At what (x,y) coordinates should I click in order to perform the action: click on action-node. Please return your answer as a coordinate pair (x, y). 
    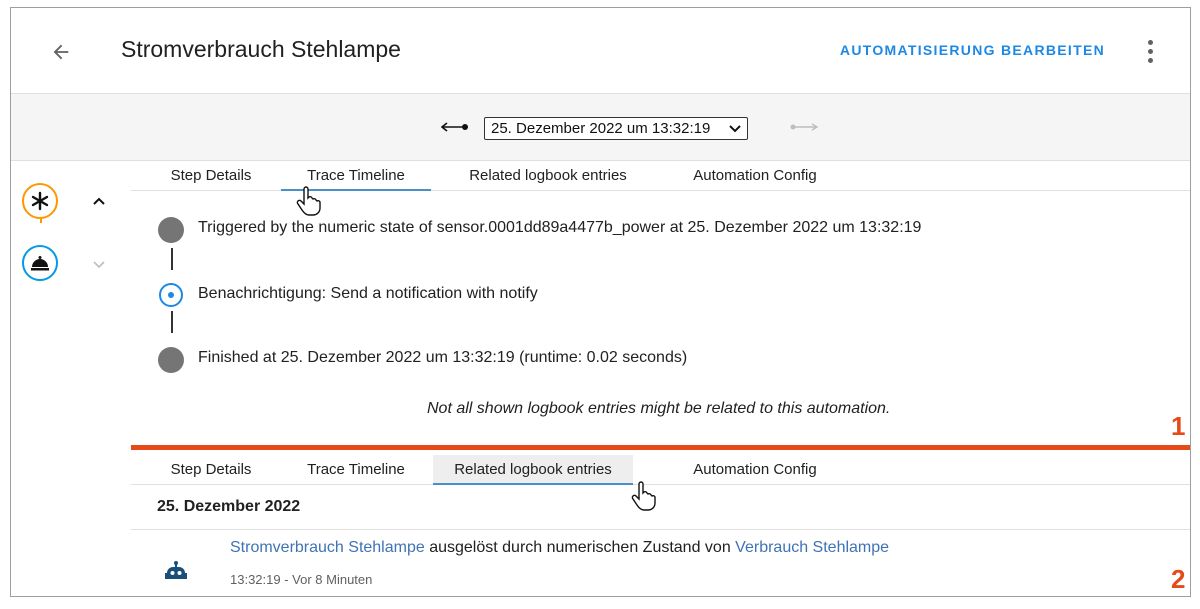
    Looking at the image, I should click on (40, 263).